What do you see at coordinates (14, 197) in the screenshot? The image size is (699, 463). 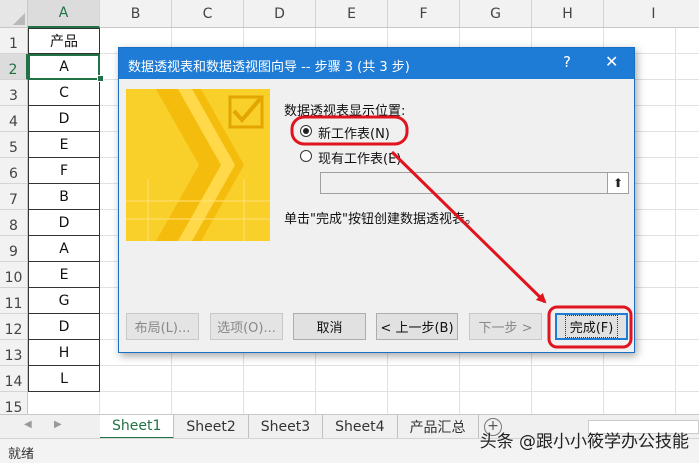 I see `row-header: 7` at bounding box center [14, 197].